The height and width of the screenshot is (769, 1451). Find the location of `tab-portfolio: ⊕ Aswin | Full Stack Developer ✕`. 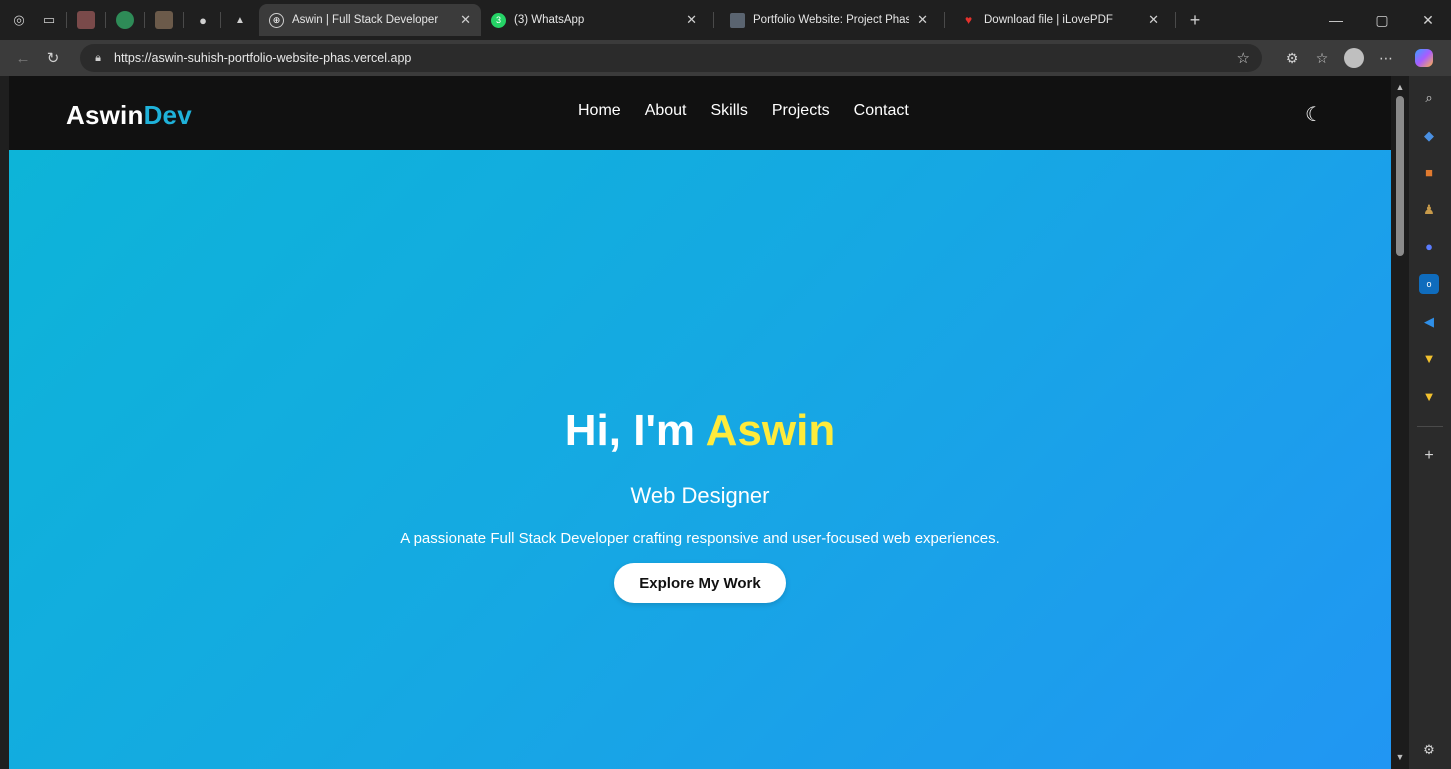

tab-portfolio: ⊕ Aswin | Full Stack Developer ✕ is located at coordinates (370, 20).